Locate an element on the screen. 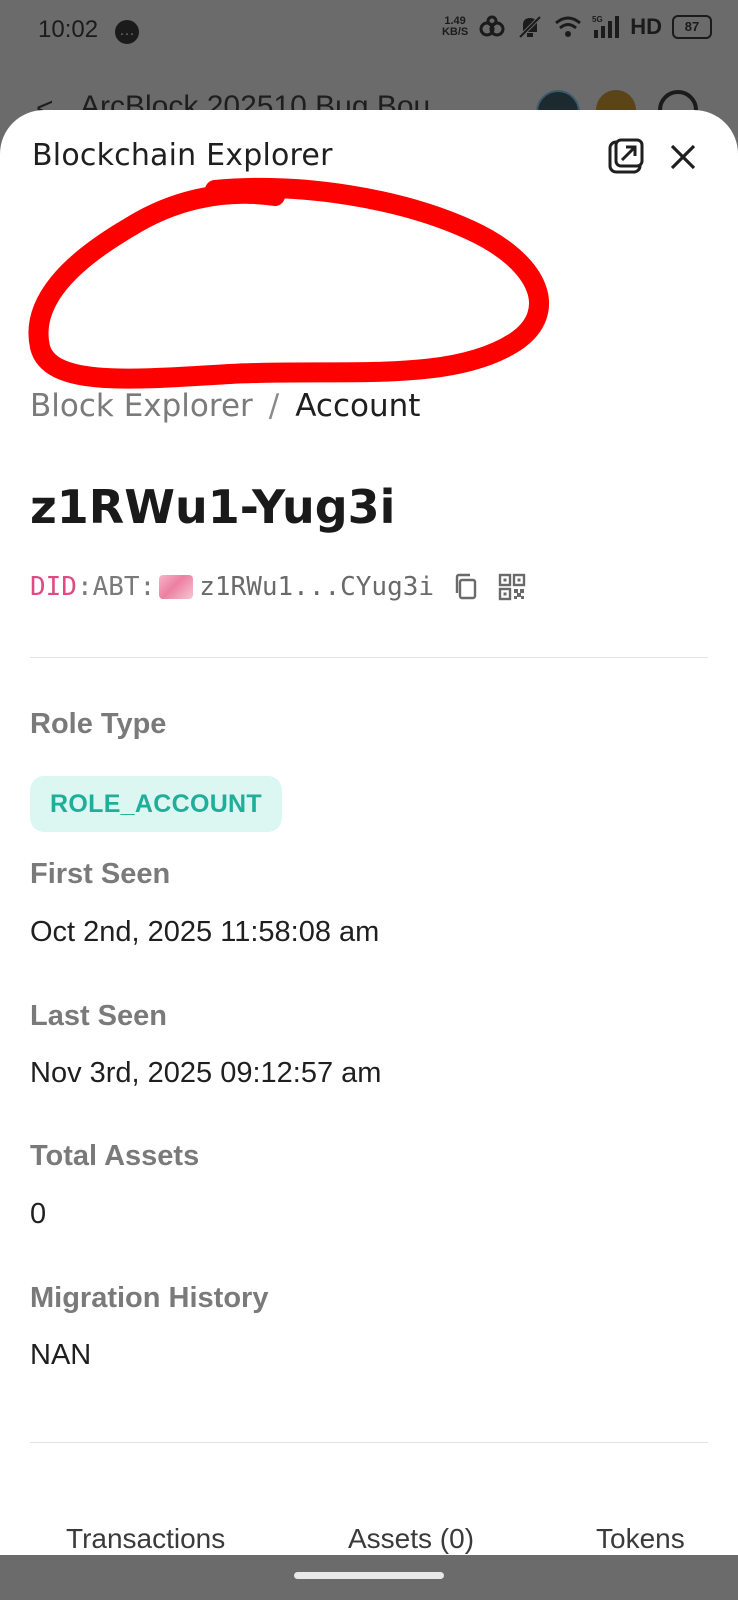 Image resolution: width=738 pixels, height=1600 pixels. status-bar: 10:02 … 1.49 KB/S 5G HD 87 is located at coordinates (369, 32).